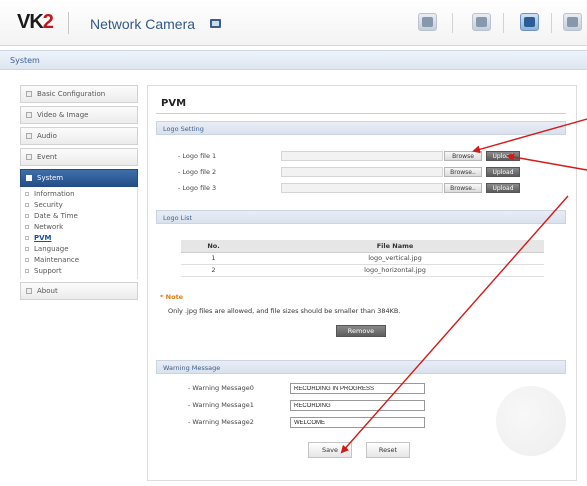 The width and height of the screenshot is (587, 486). I want to click on sidebar-subitem-network: Network, so click(79, 227).